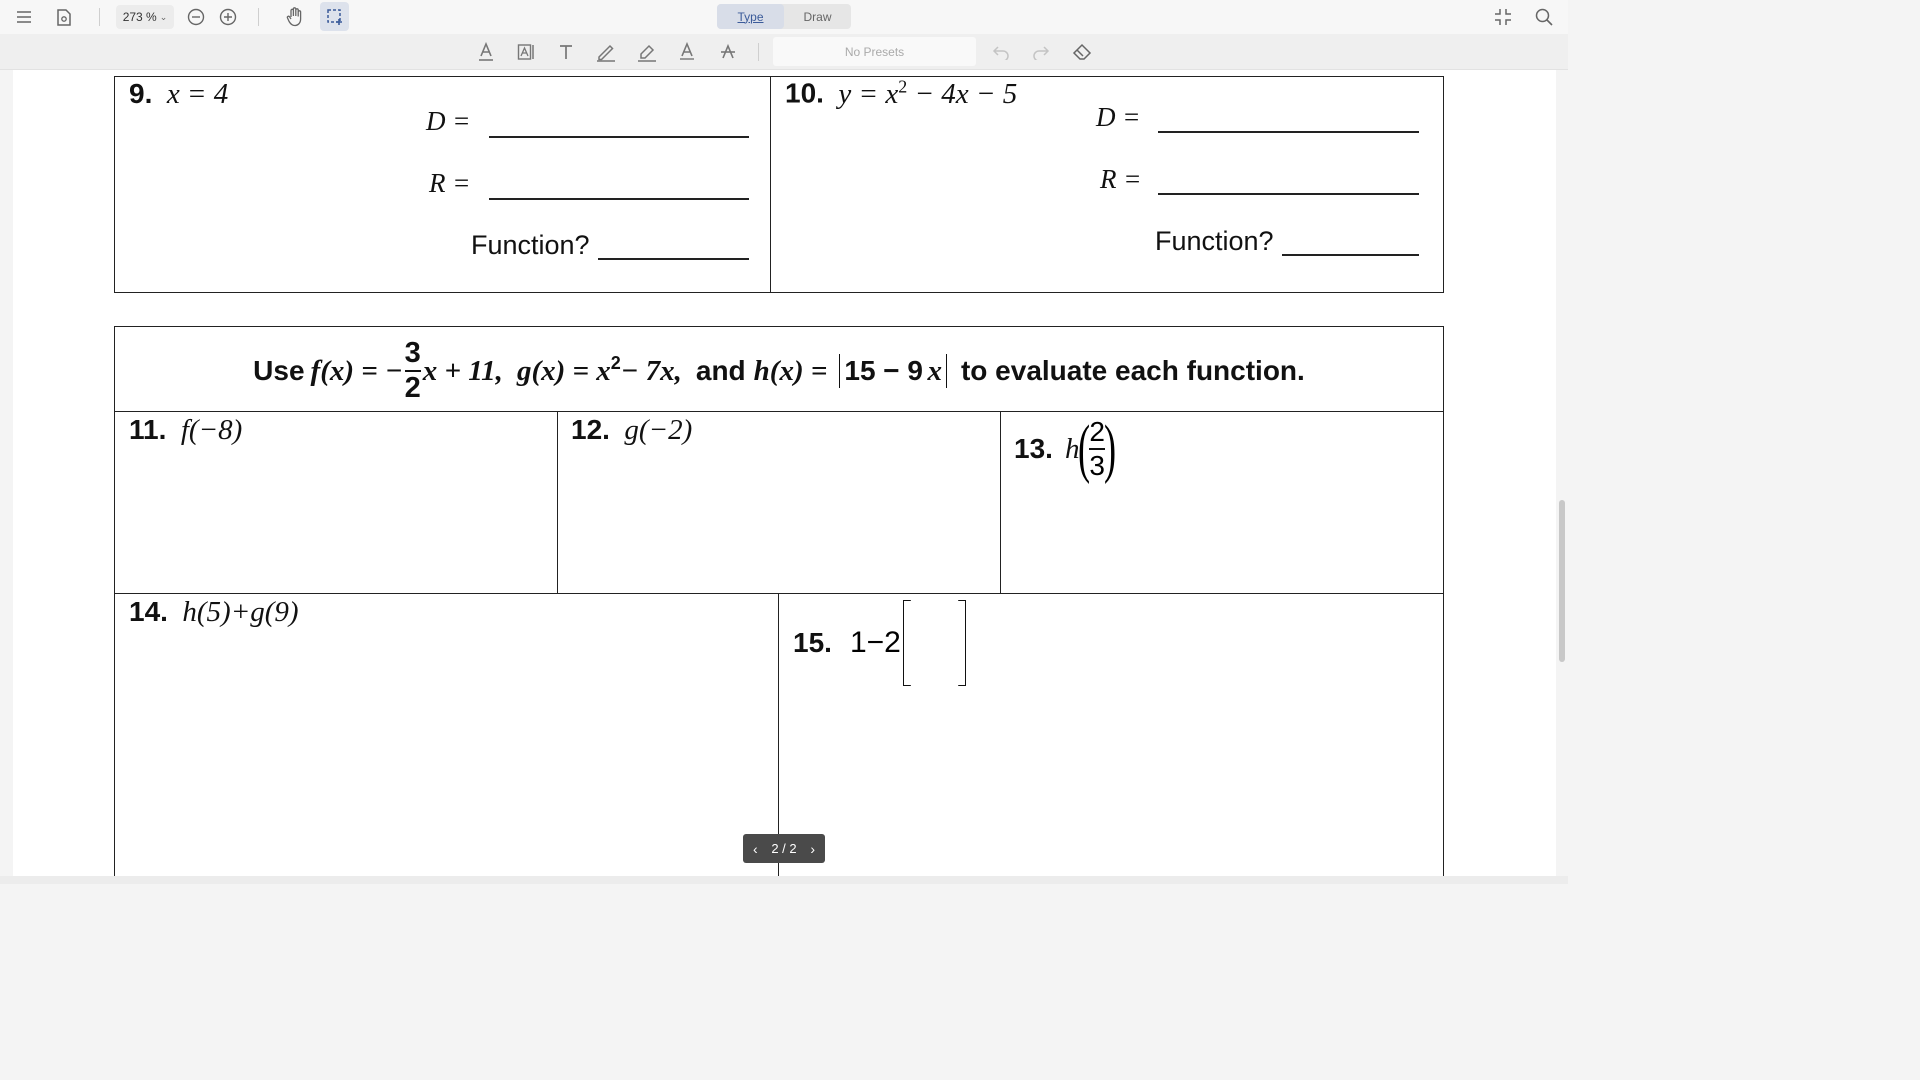  I want to click on redo-icon, so click(1041, 52).